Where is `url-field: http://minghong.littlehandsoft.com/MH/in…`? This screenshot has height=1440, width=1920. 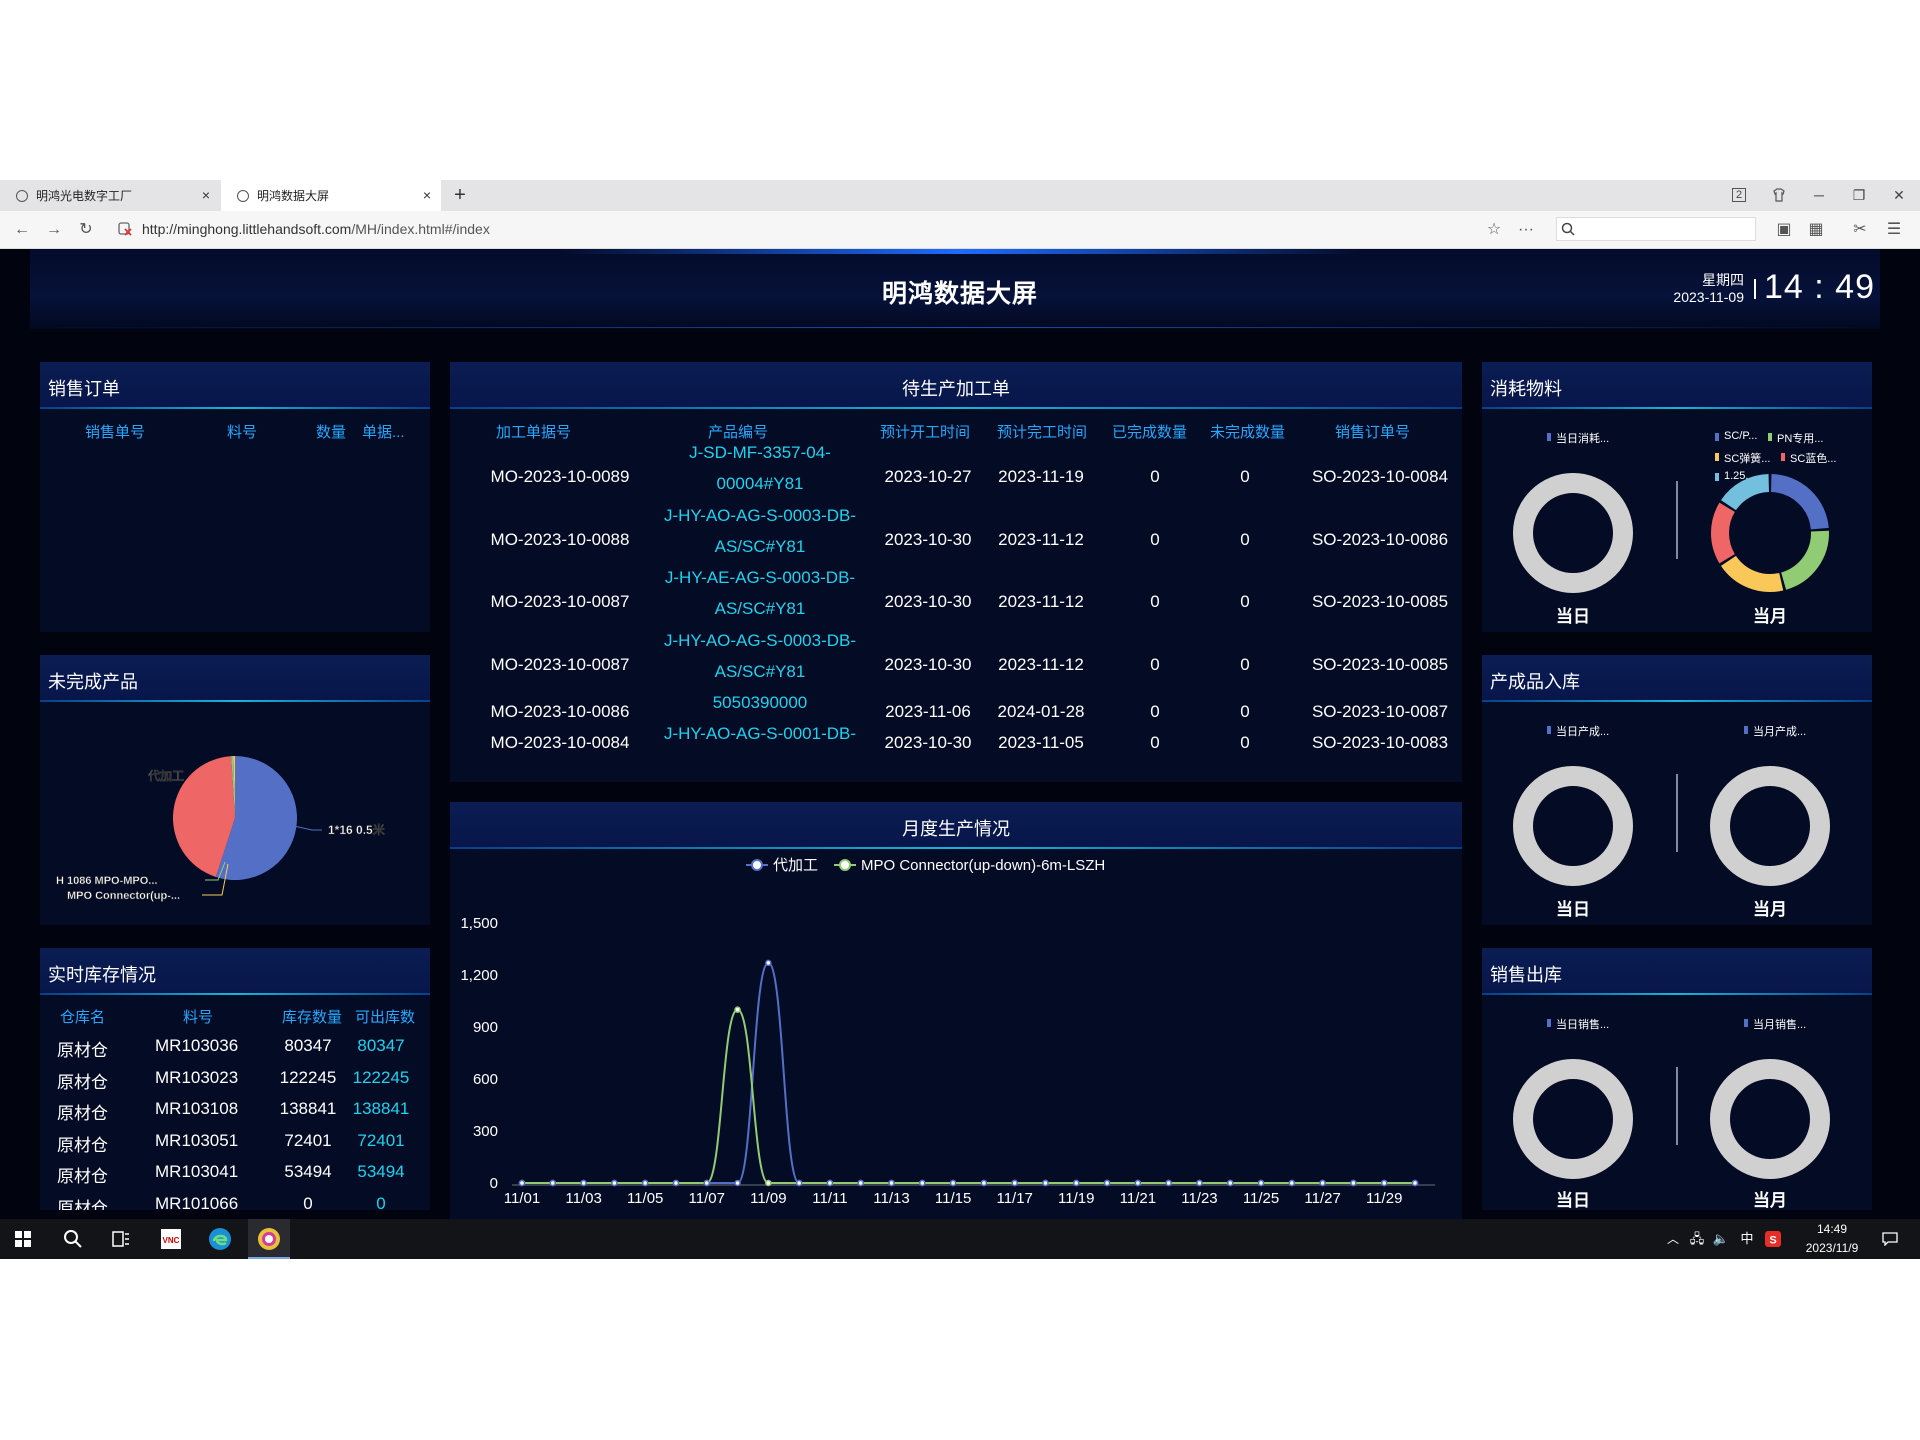 url-field: http://minghong.littlehandsoft.com/MH/in… is located at coordinates (316, 229).